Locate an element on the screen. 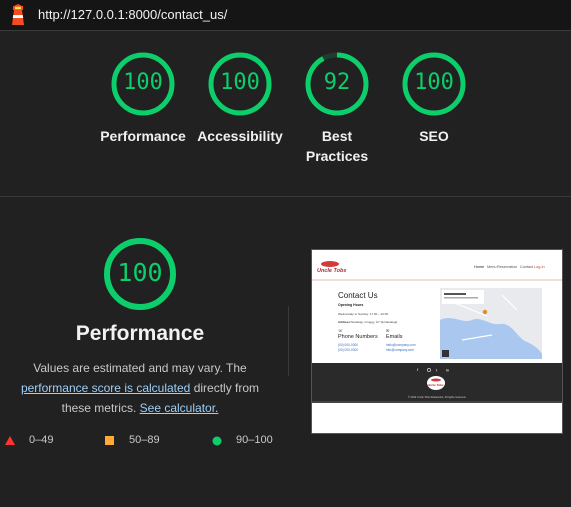  phone-icon: ☏ is located at coordinates (340, 330).